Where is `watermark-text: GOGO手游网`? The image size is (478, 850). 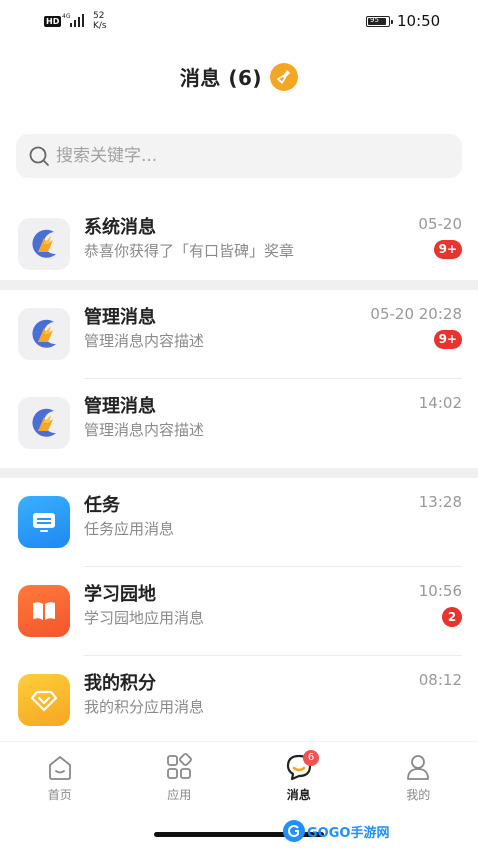 watermark-text: GOGO手游网 is located at coordinates (348, 833).